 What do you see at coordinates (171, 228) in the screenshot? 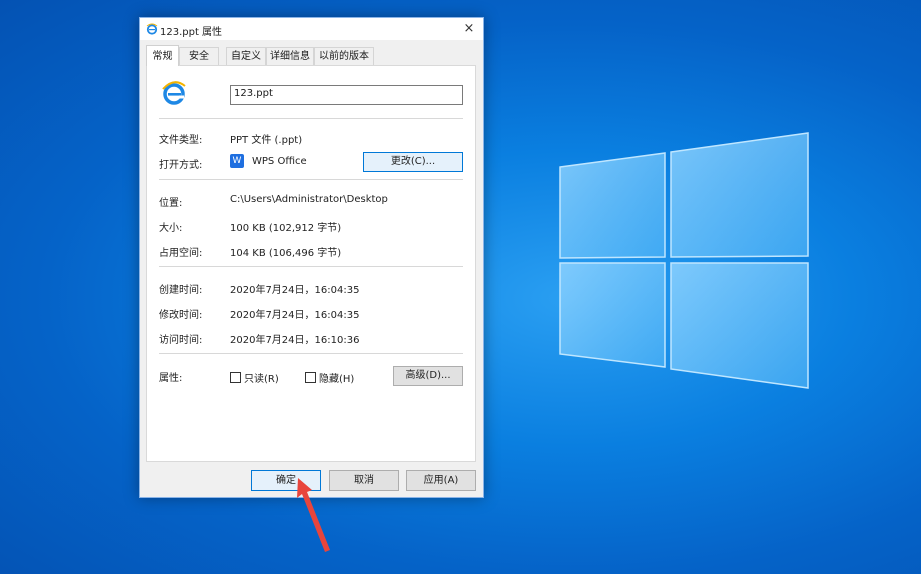
I see `size-label: 大小:` at bounding box center [171, 228].